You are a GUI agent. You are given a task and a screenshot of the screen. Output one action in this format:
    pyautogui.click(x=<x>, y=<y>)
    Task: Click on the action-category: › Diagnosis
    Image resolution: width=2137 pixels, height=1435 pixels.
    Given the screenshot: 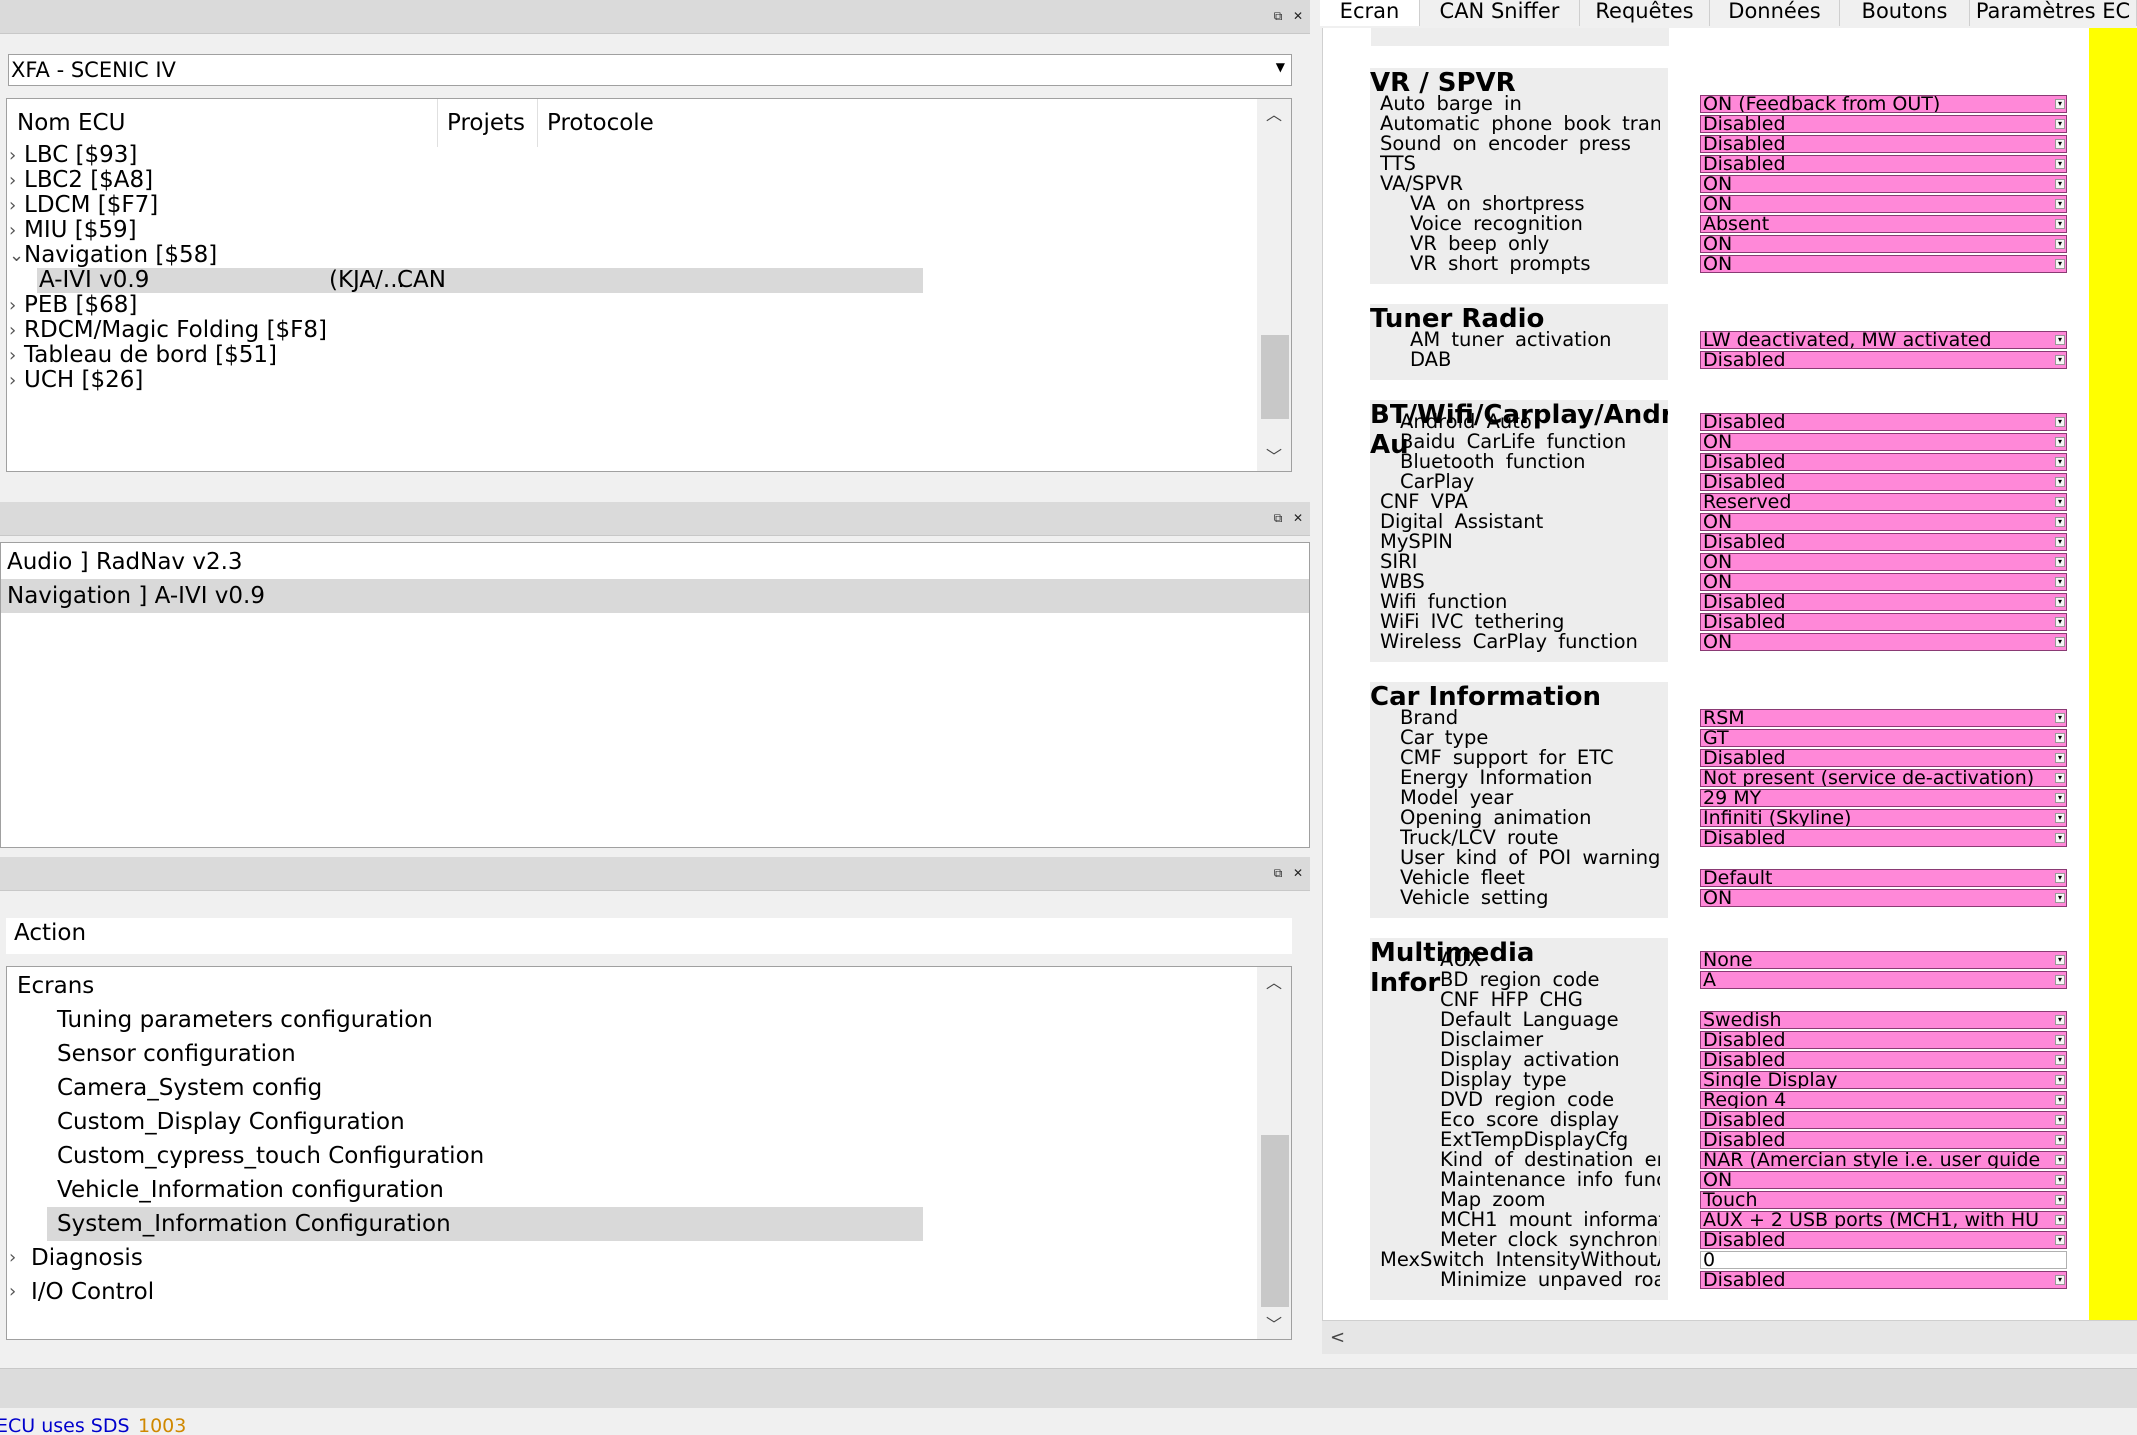 What is the action you would take?
    pyautogui.click(x=465, y=1258)
    